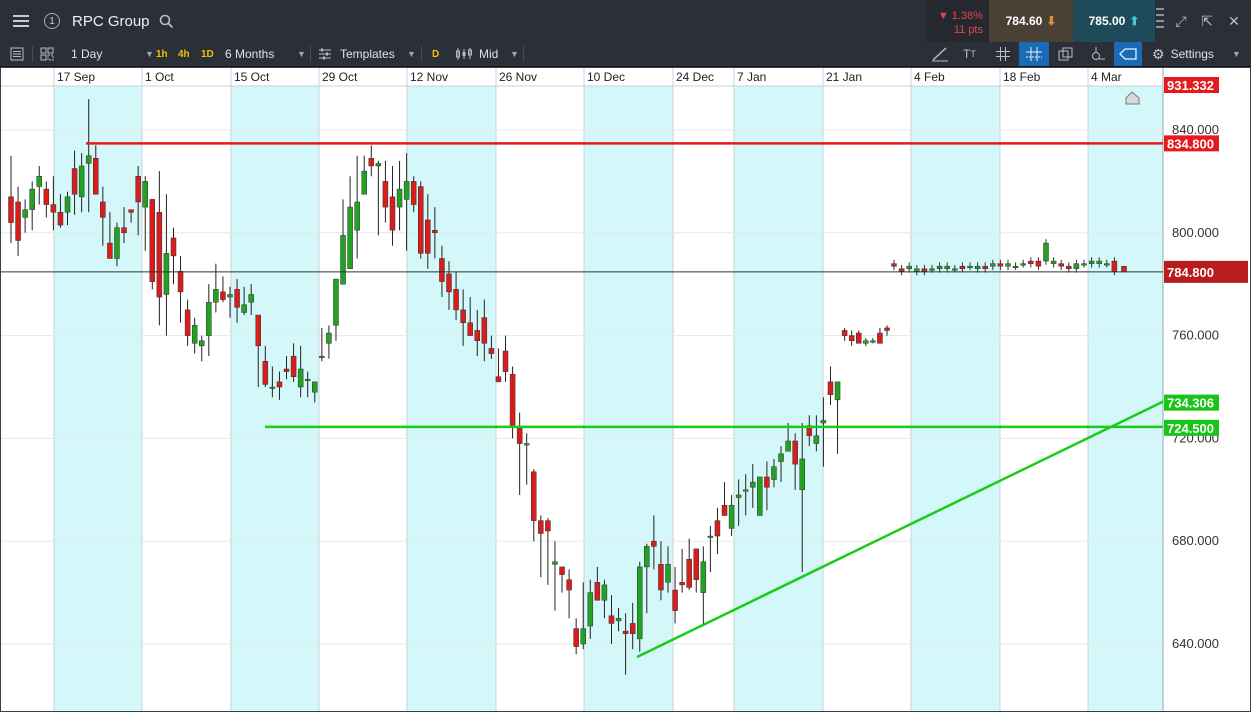  What do you see at coordinates (1192, 54) in the screenshot?
I see `settings-label: Settings` at bounding box center [1192, 54].